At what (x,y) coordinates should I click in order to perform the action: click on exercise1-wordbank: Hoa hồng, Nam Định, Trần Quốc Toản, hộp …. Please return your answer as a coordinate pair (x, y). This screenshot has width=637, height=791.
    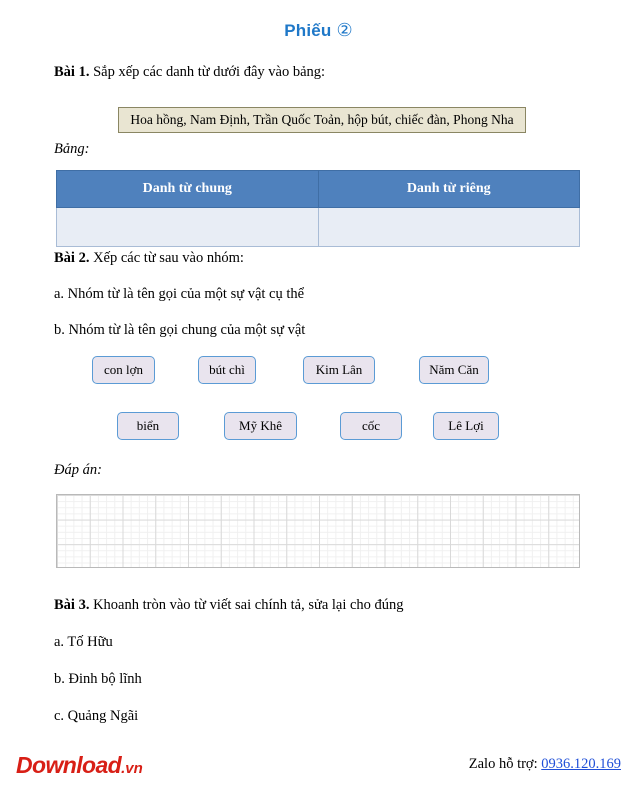
    Looking at the image, I should click on (322, 120).